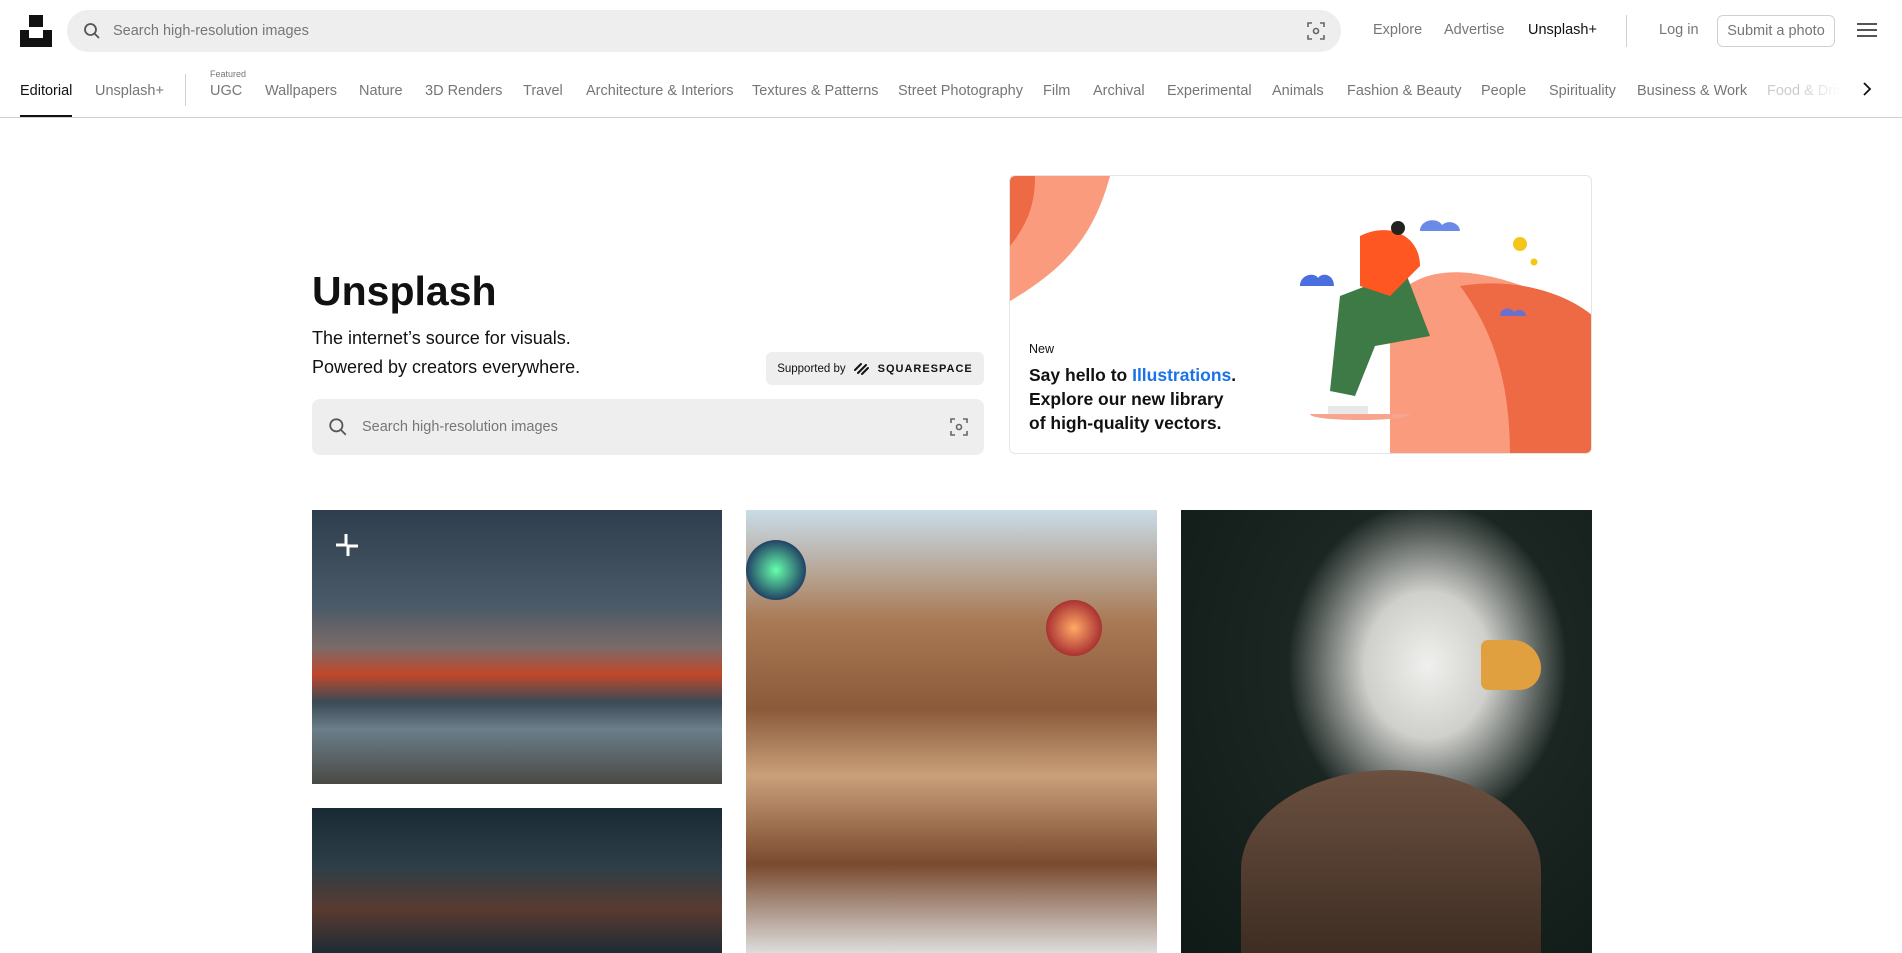  I want to click on eagle-body, so click(1391, 861).